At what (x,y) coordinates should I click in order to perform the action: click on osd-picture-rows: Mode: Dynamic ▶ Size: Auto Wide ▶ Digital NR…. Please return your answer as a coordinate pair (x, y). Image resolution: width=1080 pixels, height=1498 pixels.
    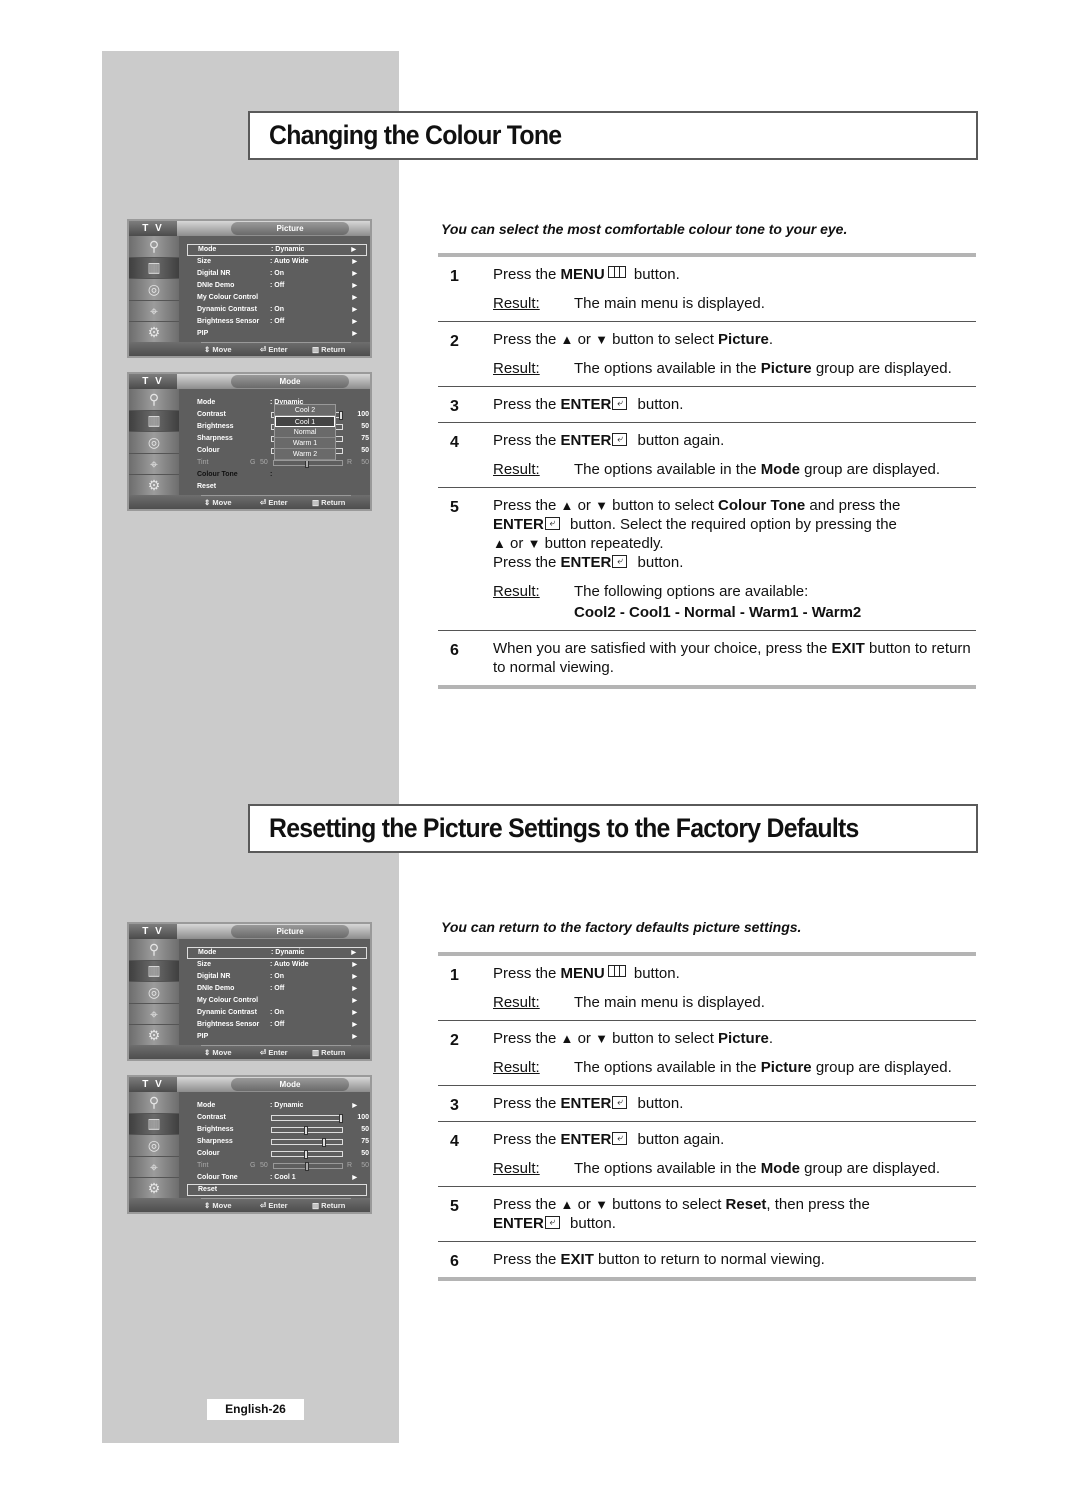
    Looking at the image, I should click on (277, 995).